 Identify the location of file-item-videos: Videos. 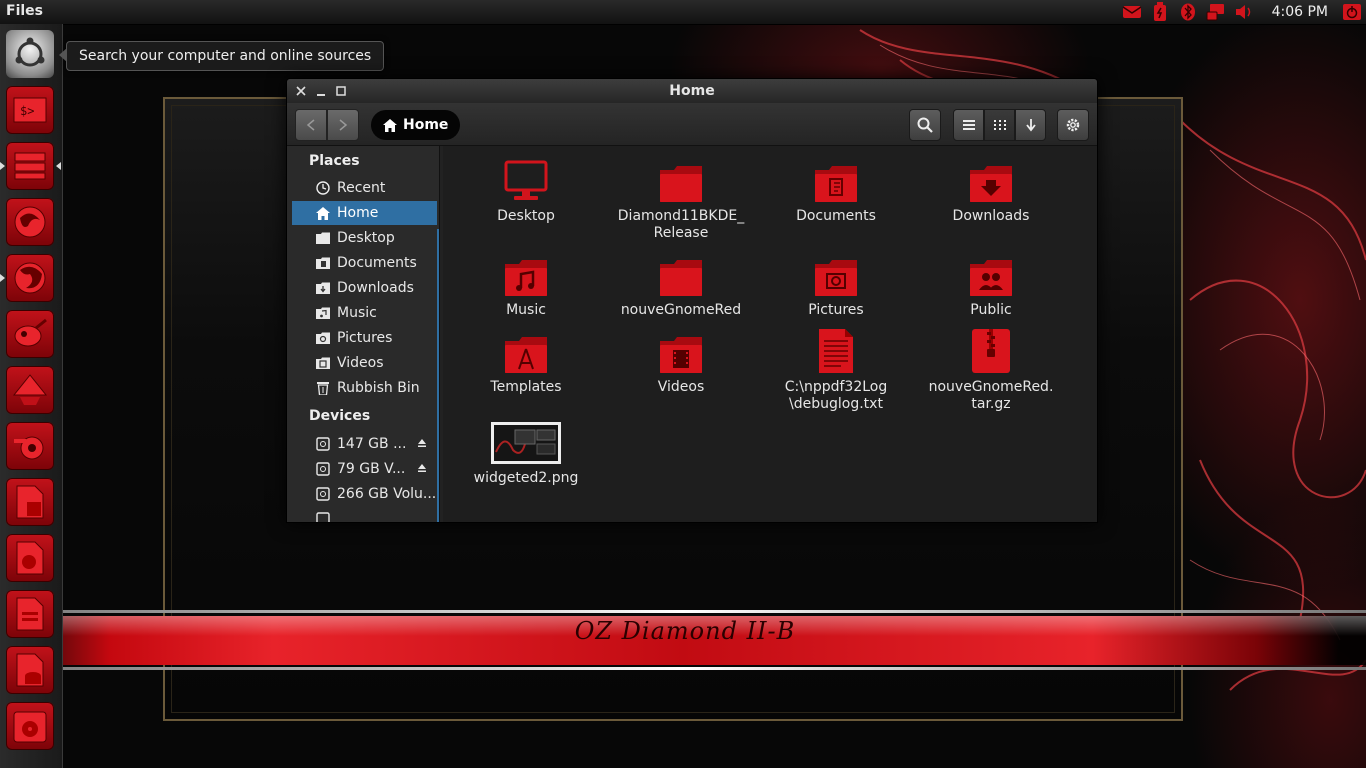
(681, 361).